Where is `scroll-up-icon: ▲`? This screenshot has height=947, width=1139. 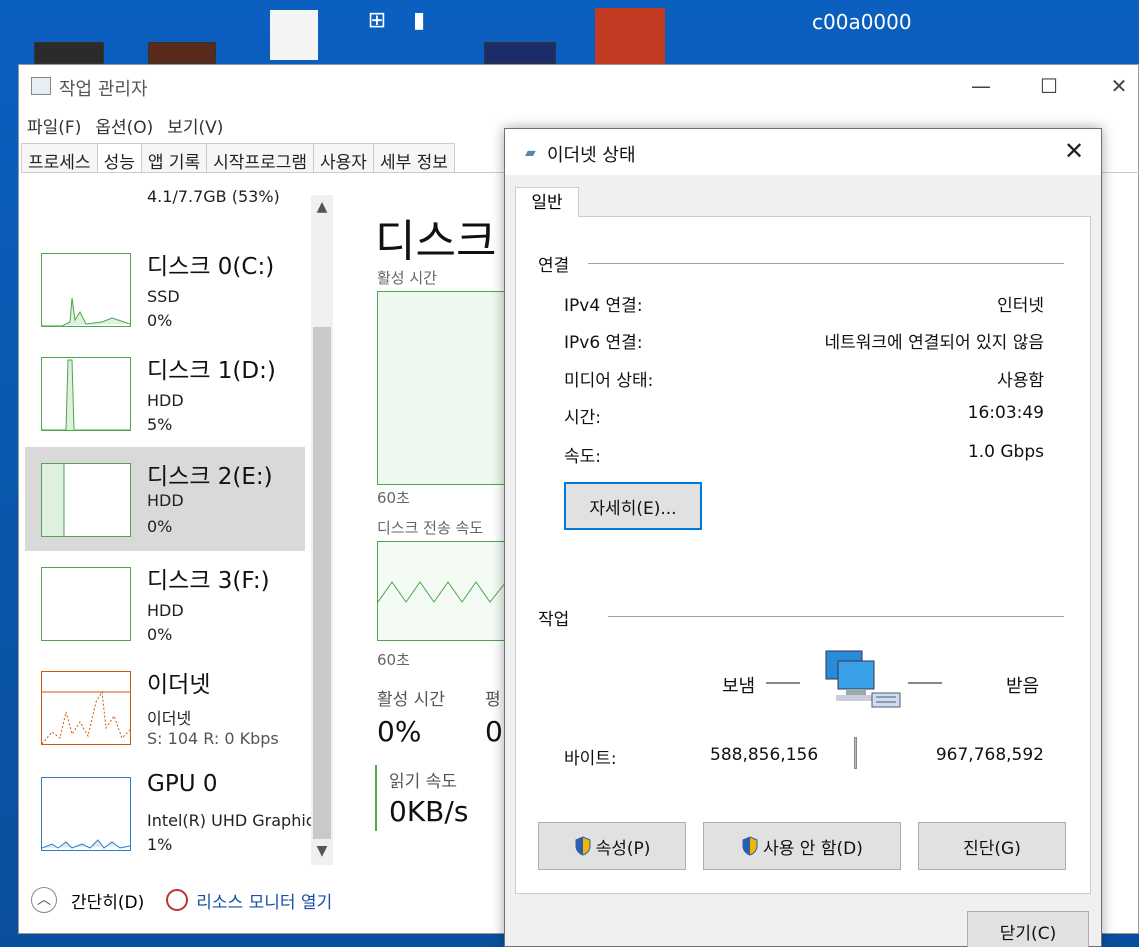 scroll-up-icon: ▲ is located at coordinates (322, 209).